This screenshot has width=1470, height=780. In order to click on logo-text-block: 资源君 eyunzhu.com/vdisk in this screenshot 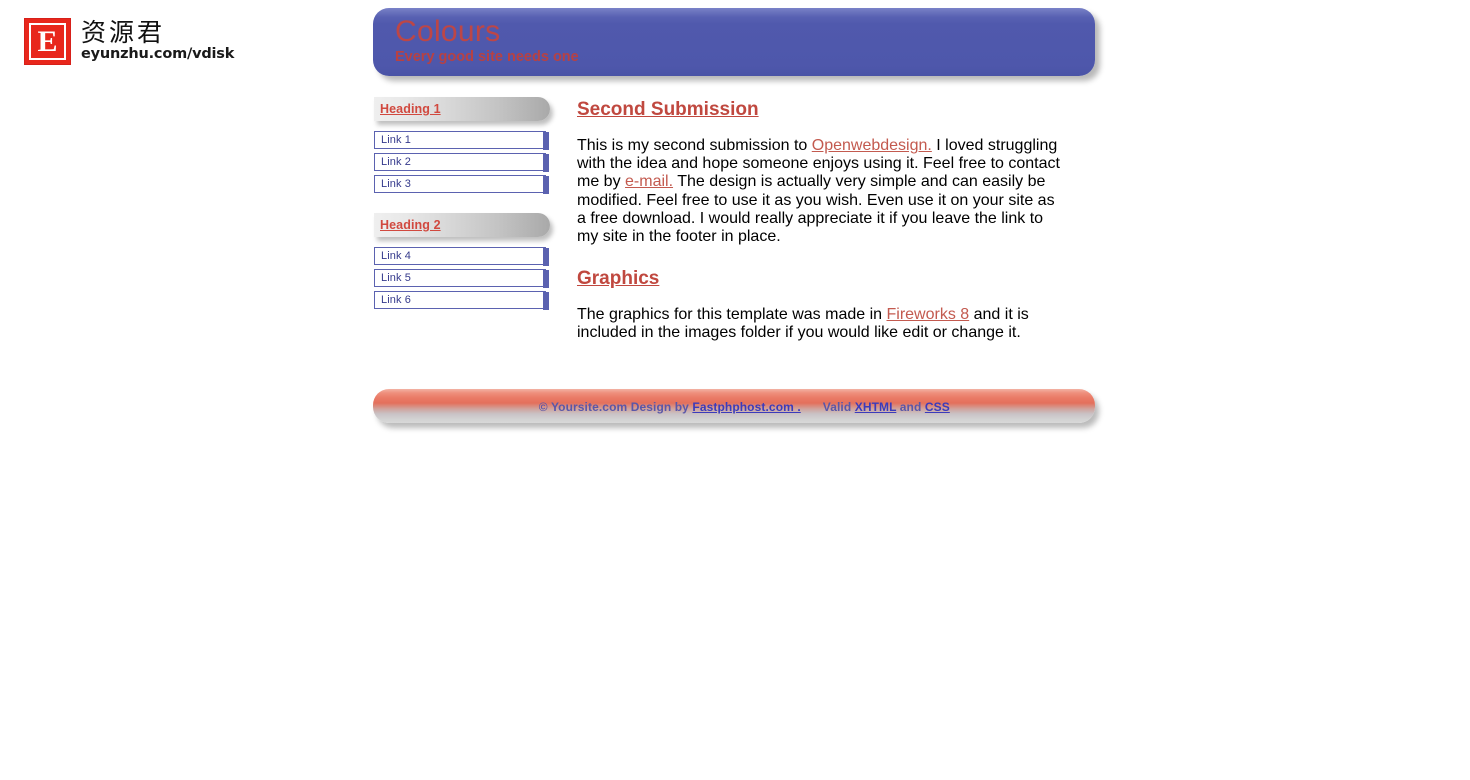, I will do `click(157, 40)`.